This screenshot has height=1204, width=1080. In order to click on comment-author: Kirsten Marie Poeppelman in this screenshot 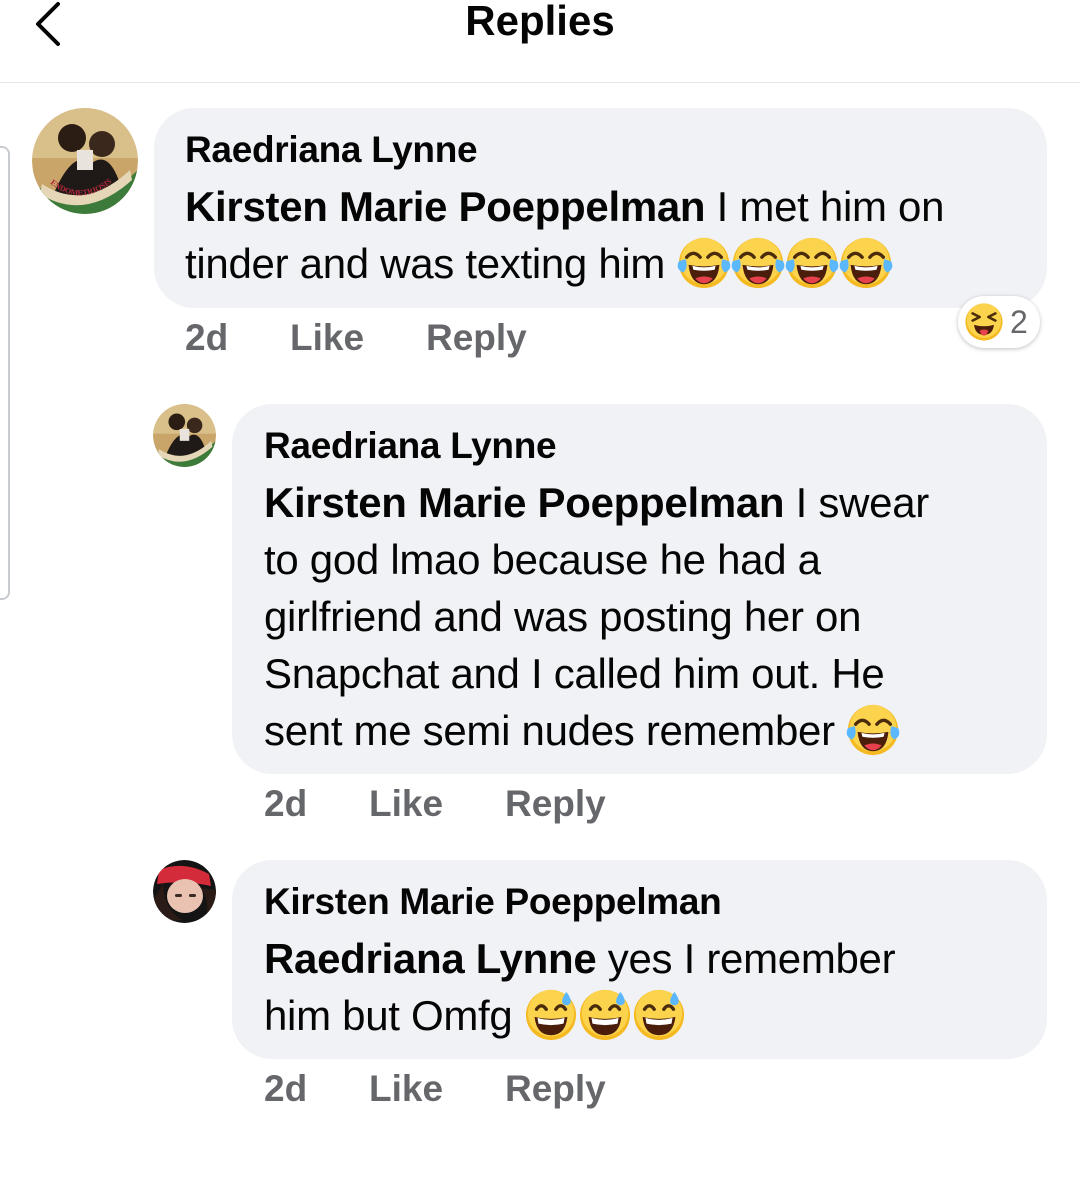, I will do `click(655, 902)`.